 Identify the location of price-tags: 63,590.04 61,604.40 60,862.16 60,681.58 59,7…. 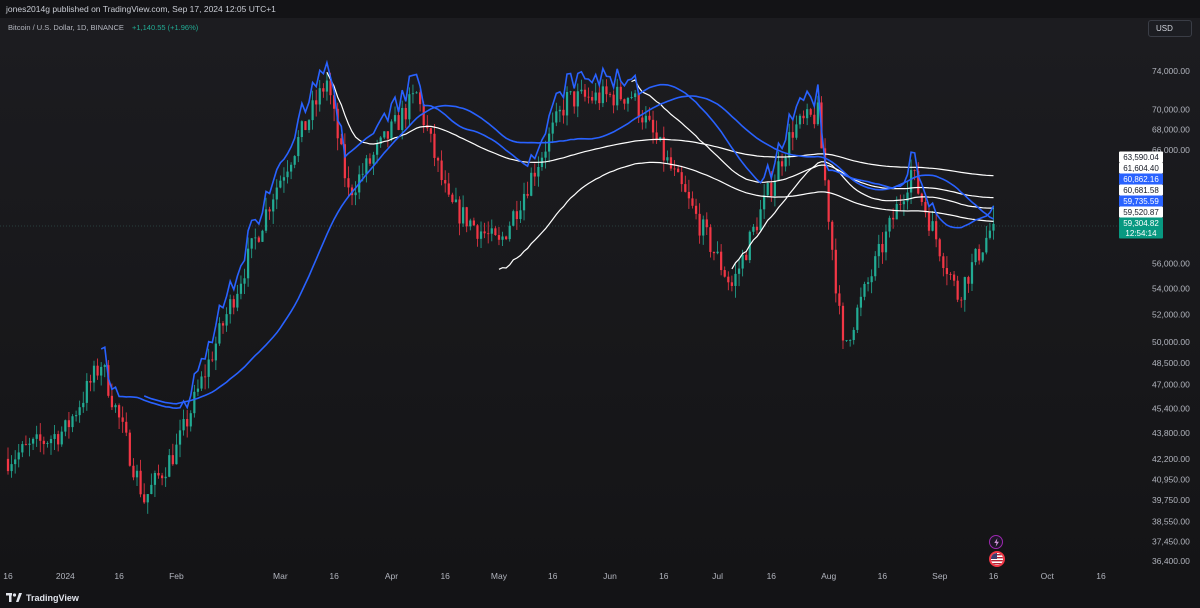
(1141, 195).